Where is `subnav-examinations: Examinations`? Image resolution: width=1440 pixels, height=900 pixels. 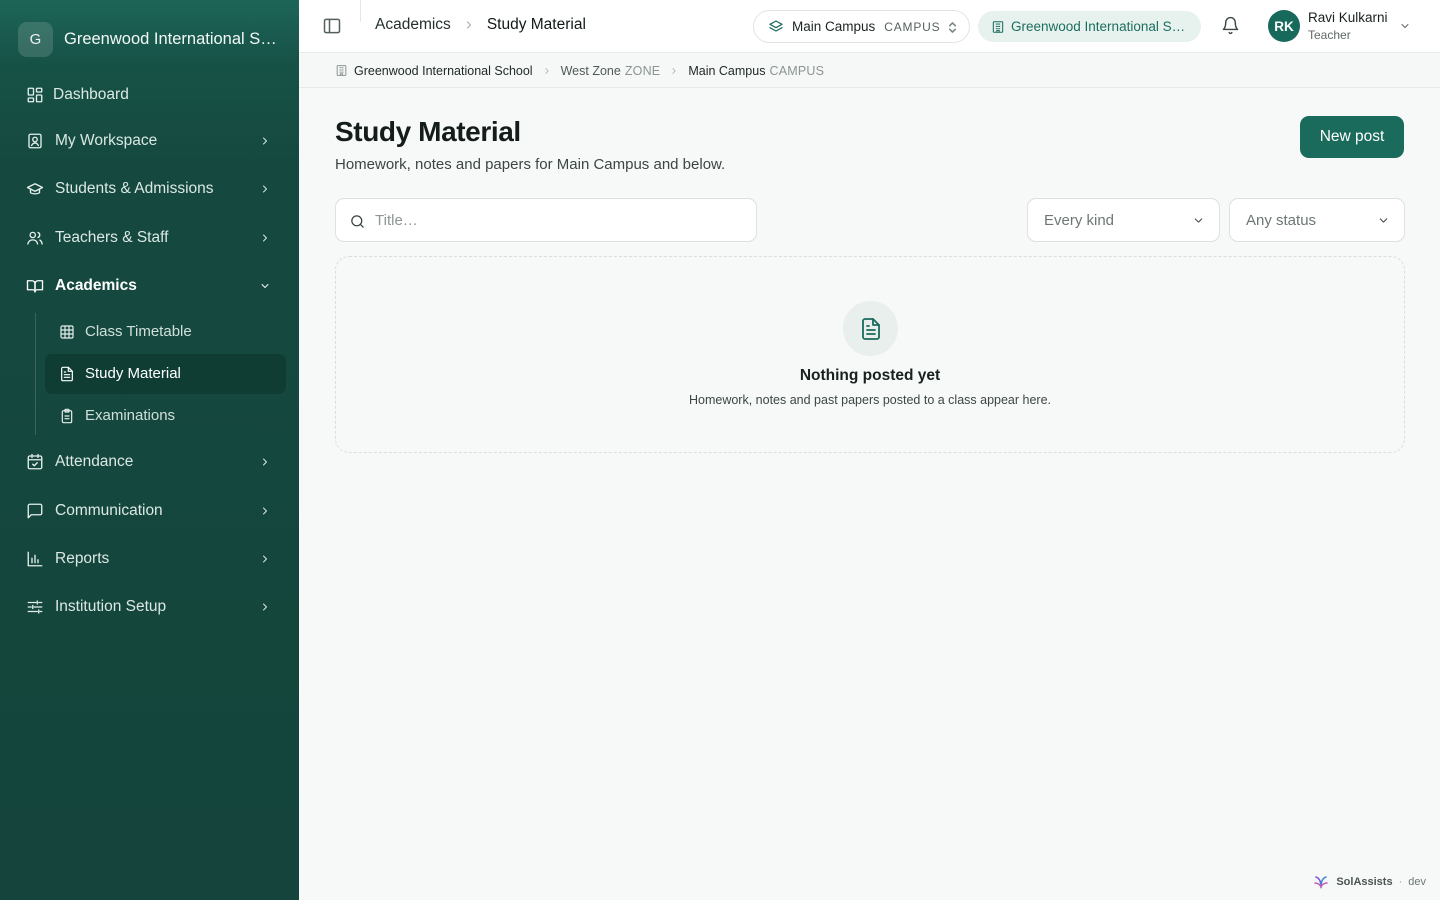
subnav-examinations: Examinations is located at coordinates (165, 416).